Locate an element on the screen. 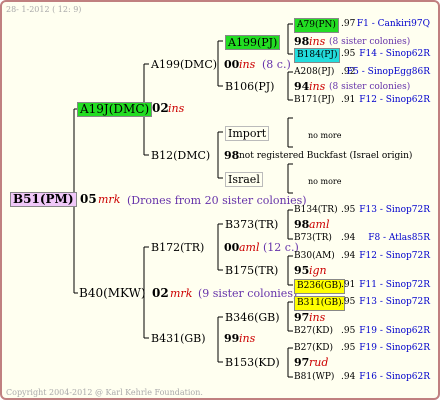 The height and width of the screenshot is (400, 440). sd-note: not registered Buckfast (Israel origin) is located at coordinates (326, 156).